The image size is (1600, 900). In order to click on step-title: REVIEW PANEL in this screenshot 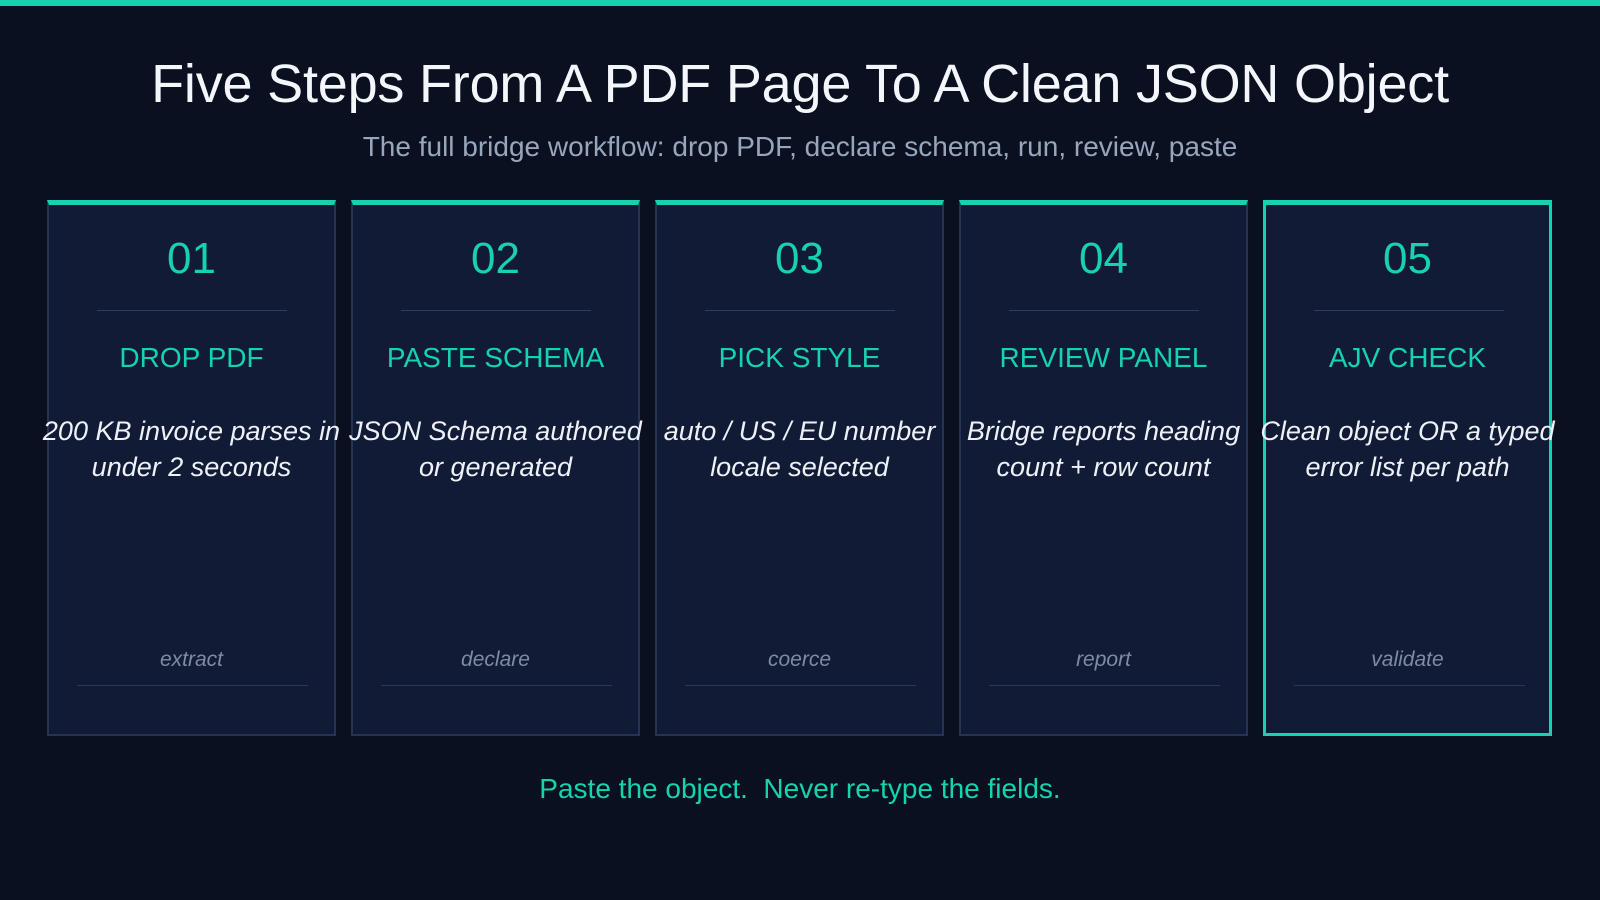, I will do `click(1103, 357)`.